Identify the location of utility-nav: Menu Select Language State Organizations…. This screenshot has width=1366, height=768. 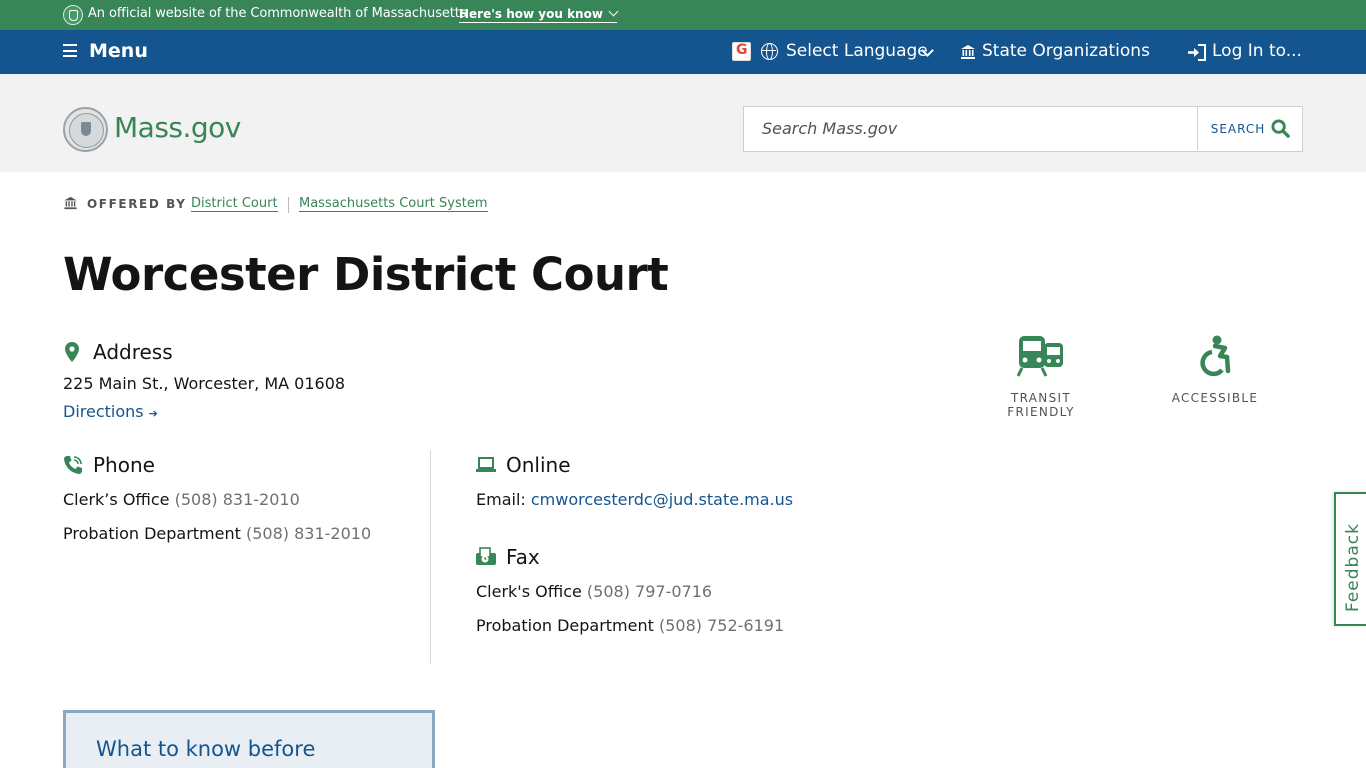
(683, 52).